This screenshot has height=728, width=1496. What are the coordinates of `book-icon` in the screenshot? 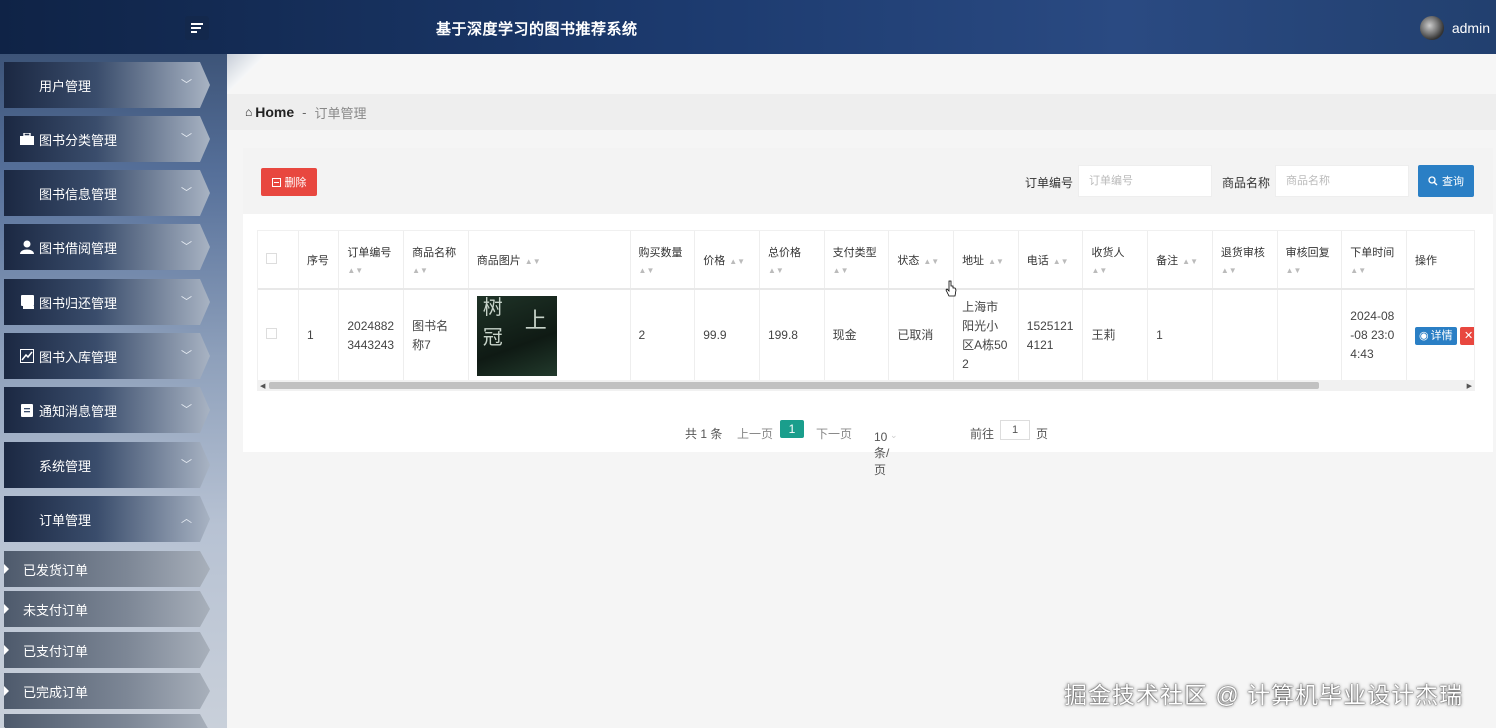 It's located at (27, 302).